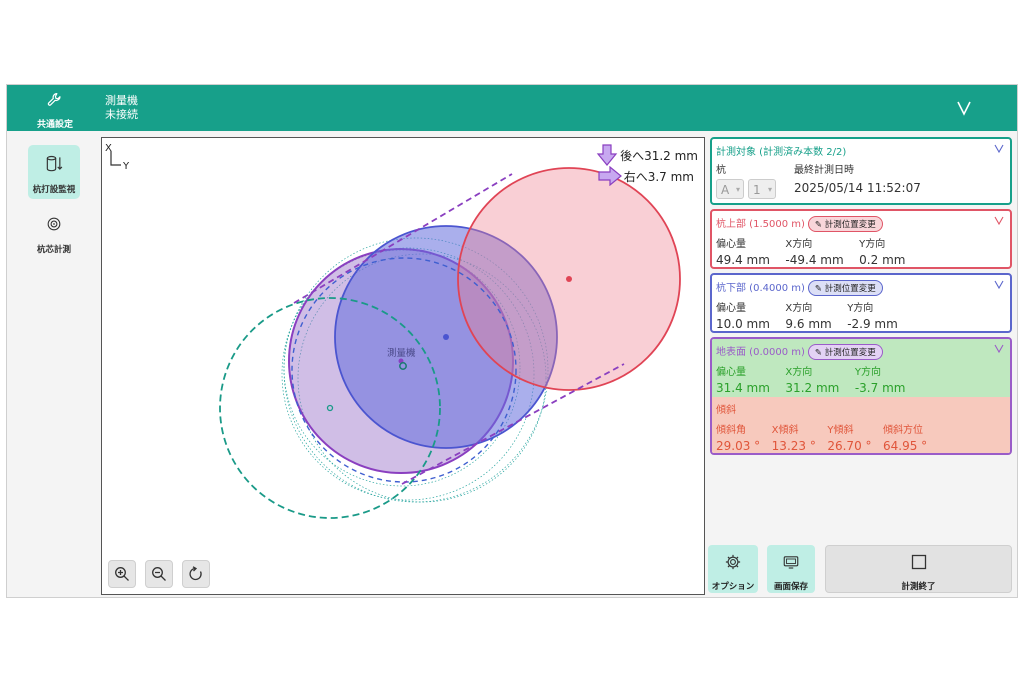 This screenshot has width=1024, height=698. I want to click on pile-top-values: 偏心量 49.4 mm X方向 -49.4 mm Y方向 0.2 mm, so click(816, 251).